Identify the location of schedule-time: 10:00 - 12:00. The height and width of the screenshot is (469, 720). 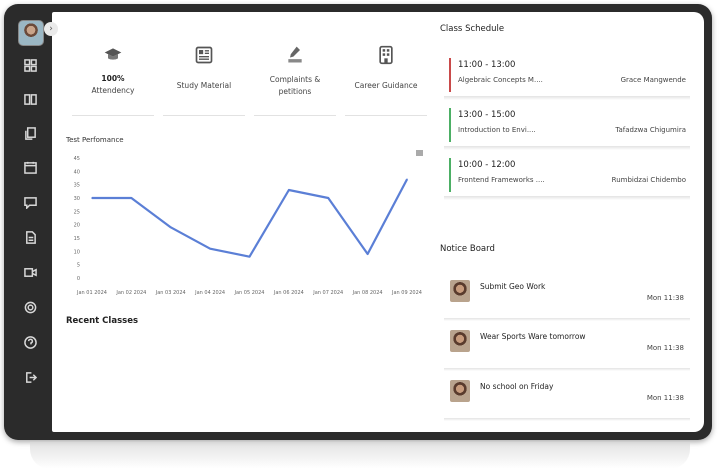
(487, 165).